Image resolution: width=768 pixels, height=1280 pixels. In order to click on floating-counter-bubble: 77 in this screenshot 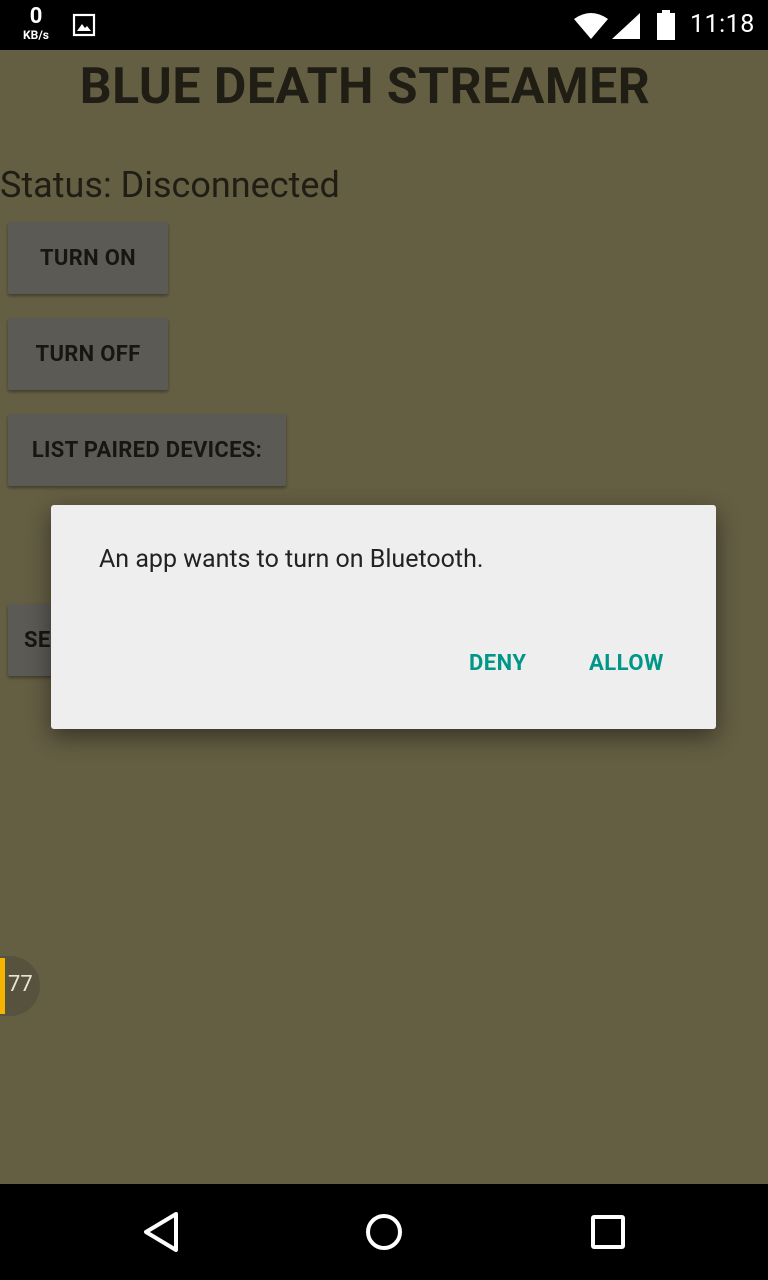, I will do `click(20, 986)`.